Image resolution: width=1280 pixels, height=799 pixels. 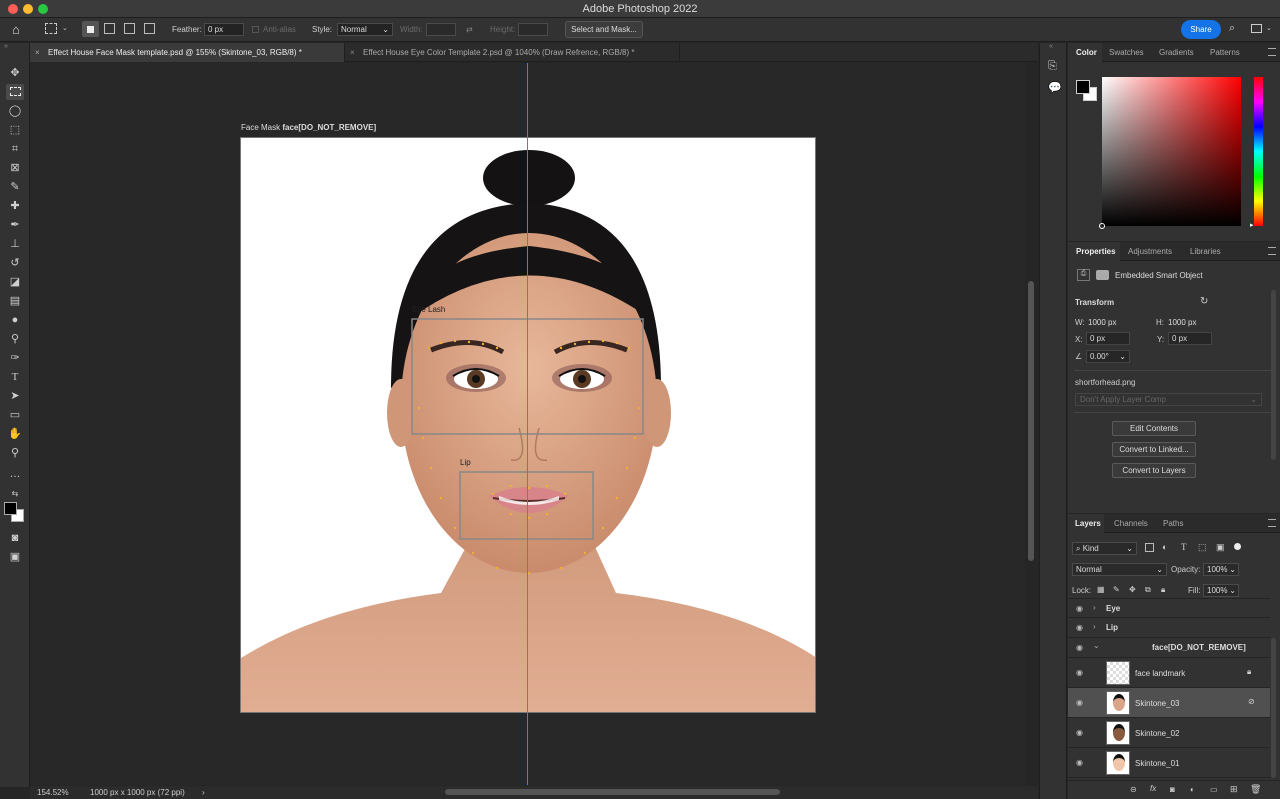 I want to click on comments-panel-icon: 💬, so click(x=1055, y=87).